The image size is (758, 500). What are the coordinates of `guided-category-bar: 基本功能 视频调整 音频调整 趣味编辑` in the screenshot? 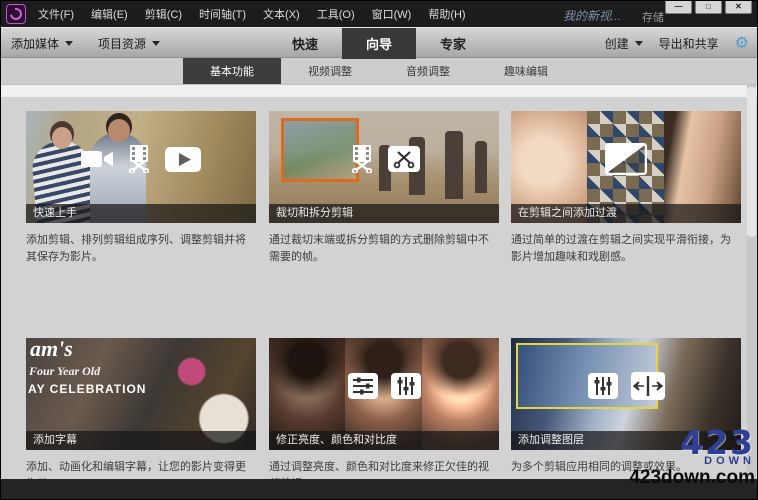 It's located at (379, 71).